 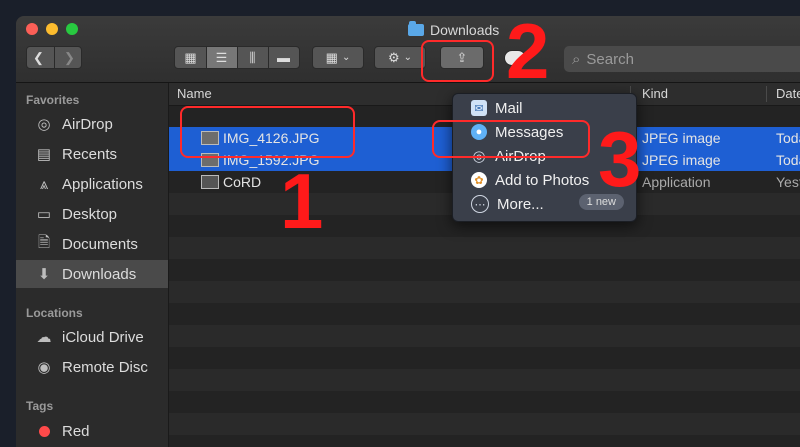 I want to click on gallery-view-button: ▬, so click(x=284, y=57).